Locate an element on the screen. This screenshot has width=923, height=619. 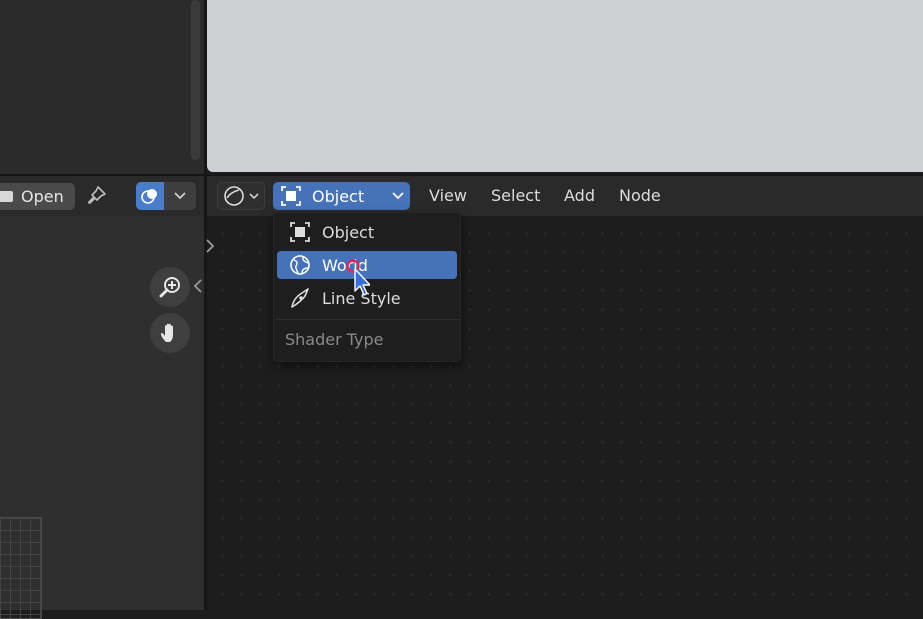
open-button: Open is located at coordinates (37, 196).